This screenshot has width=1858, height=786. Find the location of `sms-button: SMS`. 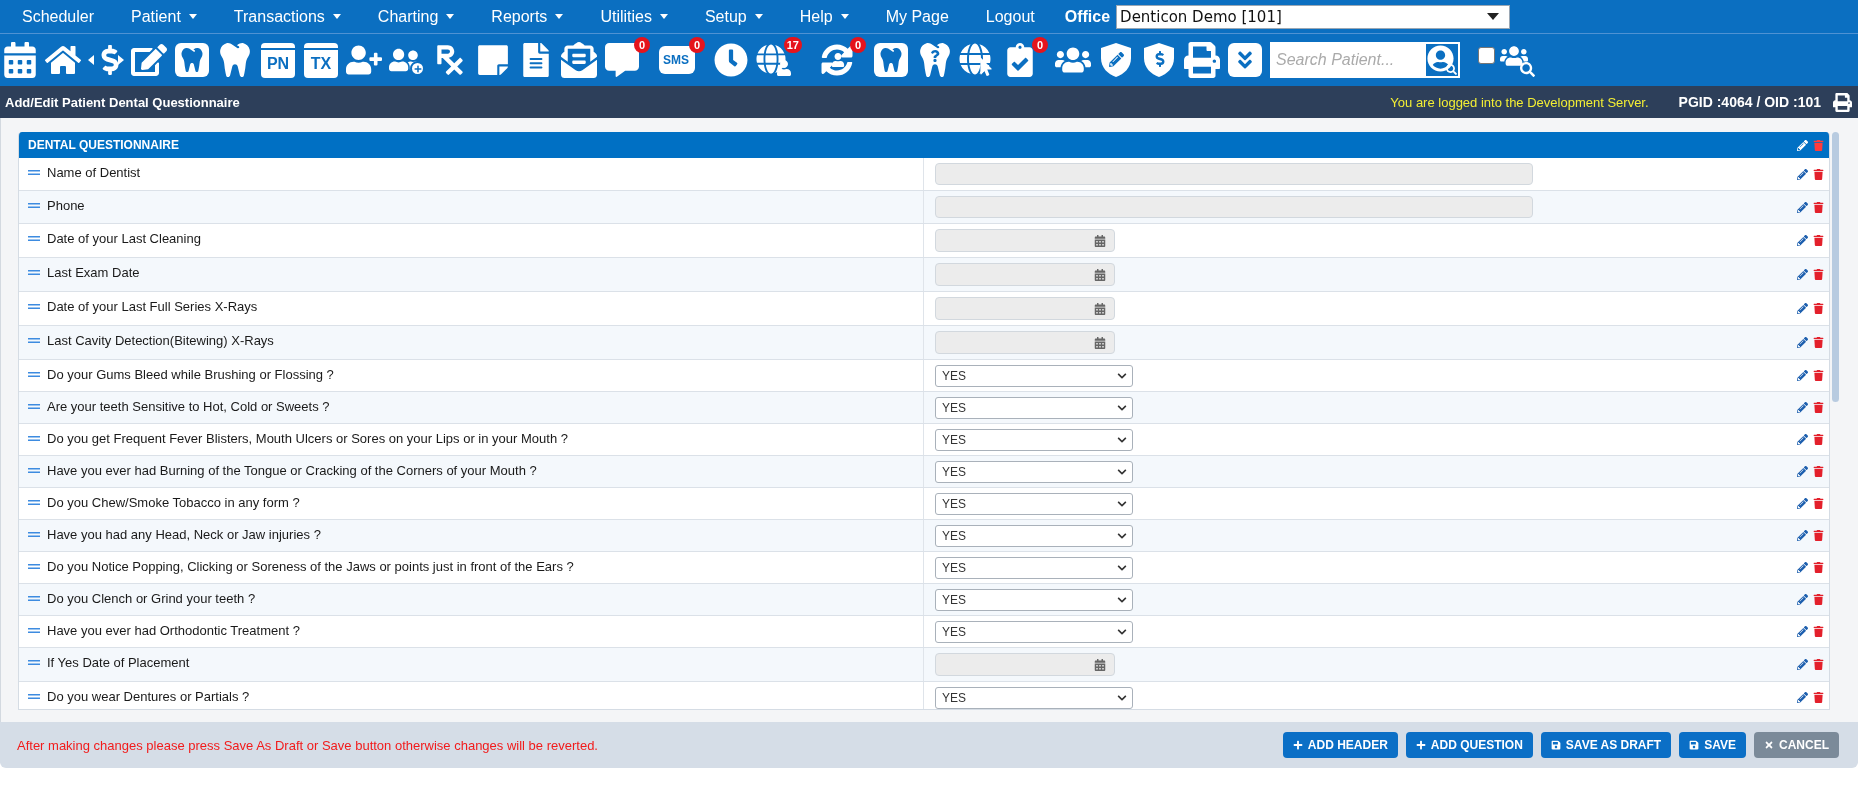

sms-button: SMS is located at coordinates (677, 60).